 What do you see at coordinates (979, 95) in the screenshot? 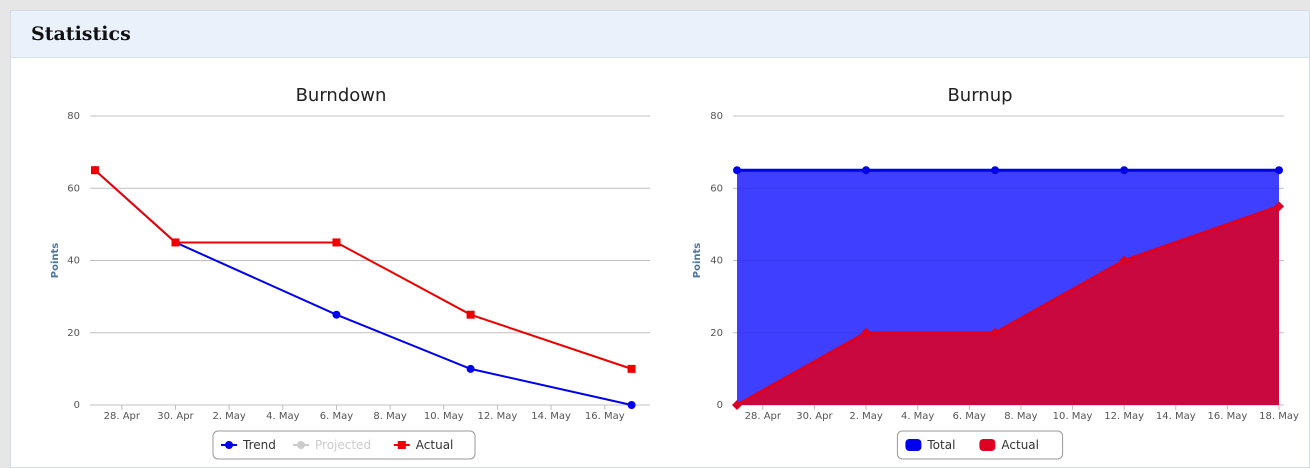
I see `chart-title: Burnup` at bounding box center [979, 95].